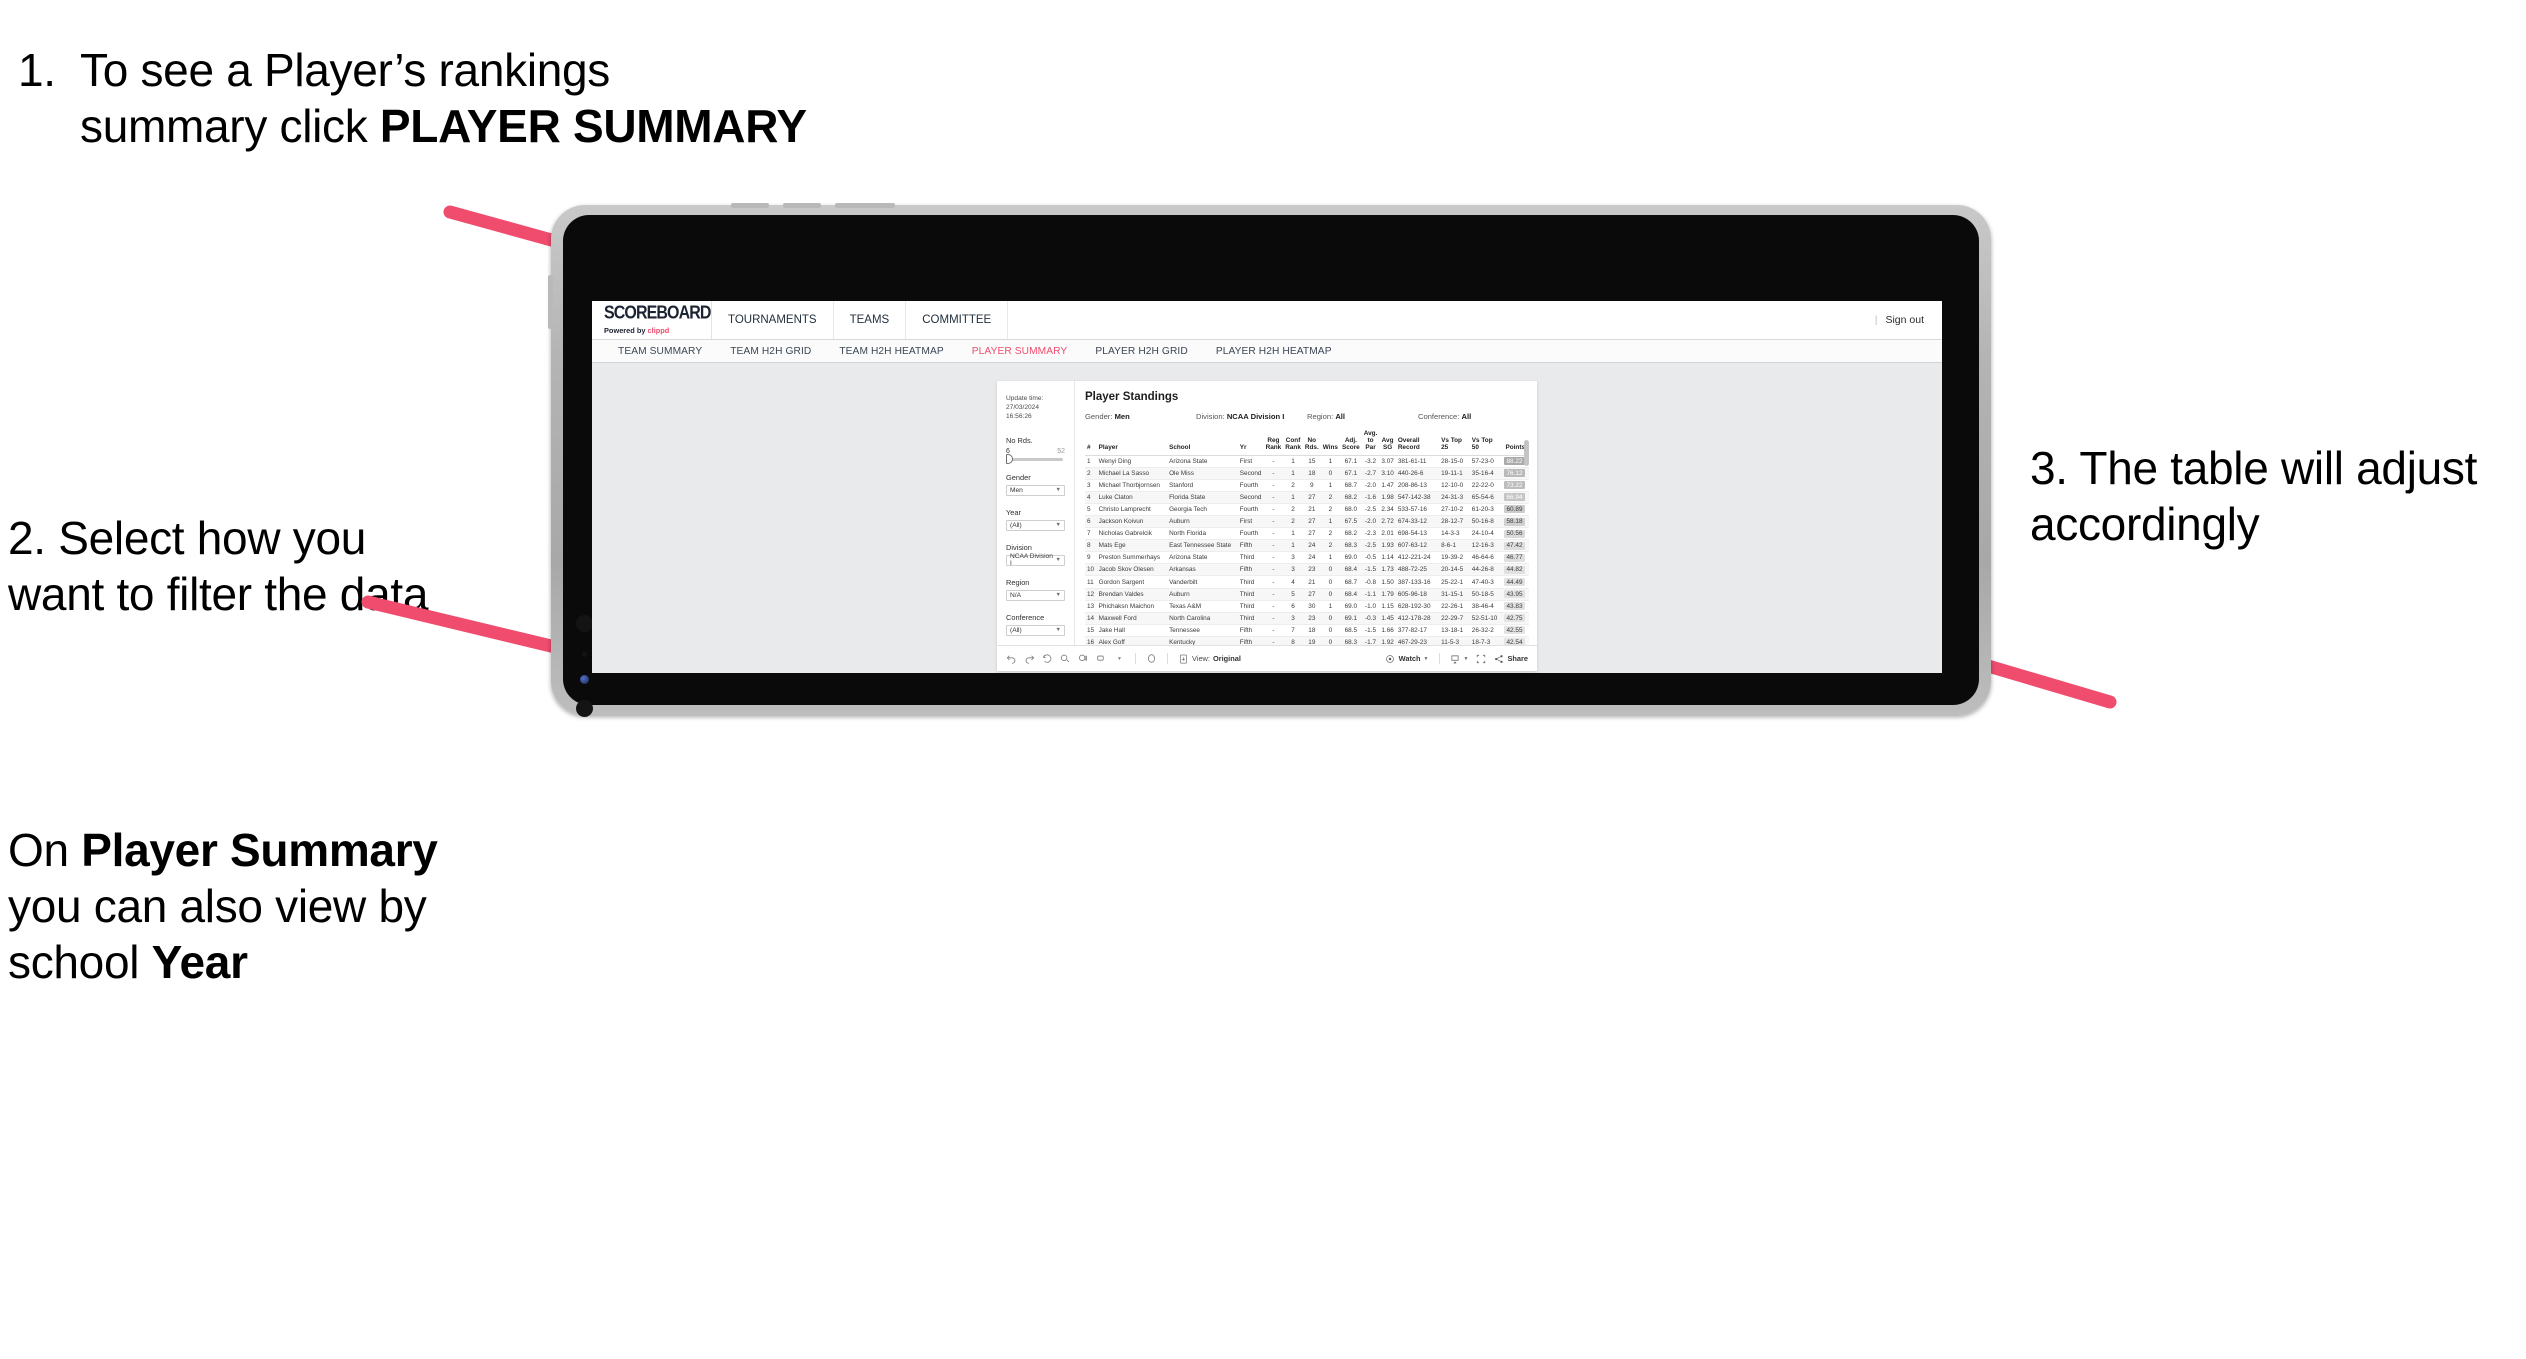  What do you see at coordinates (1140, 416) in the screenshot?
I see `summary-gender: Gender: Men` at bounding box center [1140, 416].